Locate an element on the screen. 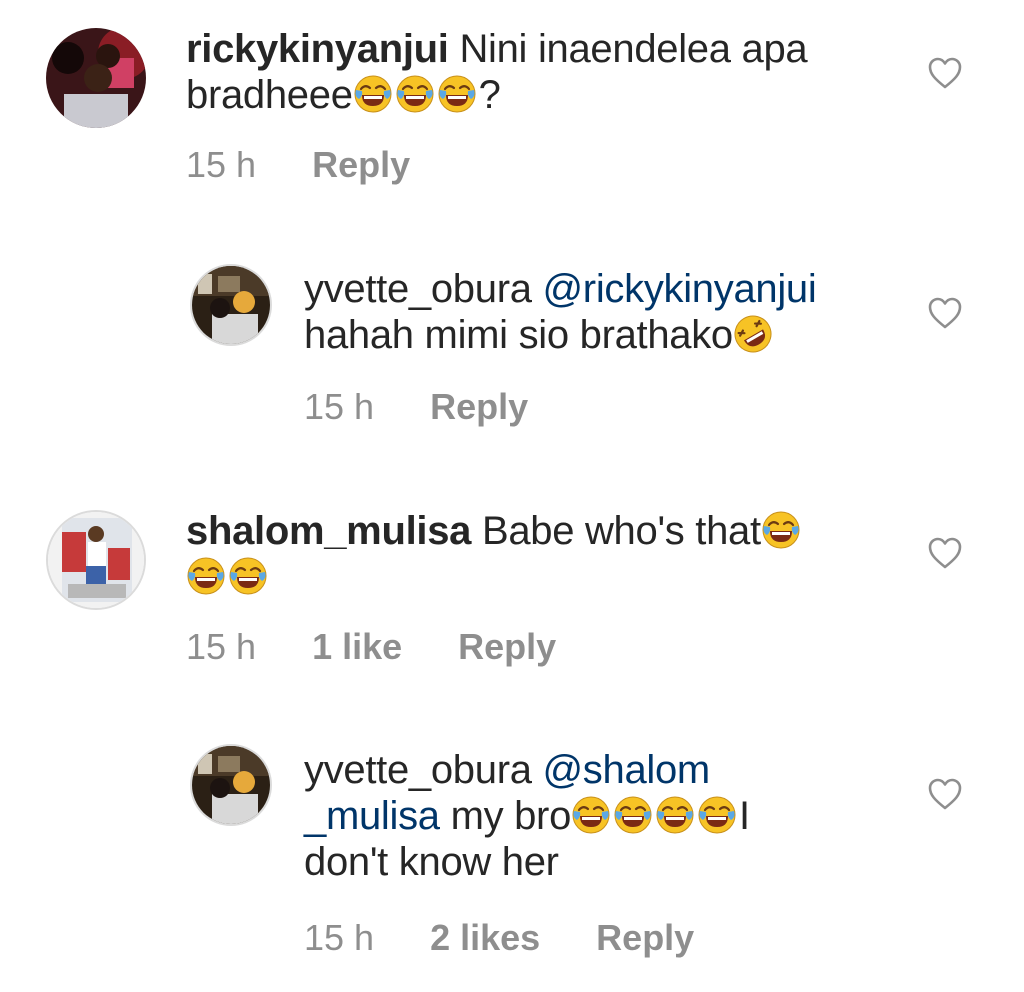  comment-meta: 15 h 2 likes Reply is located at coordinates (499, 938).